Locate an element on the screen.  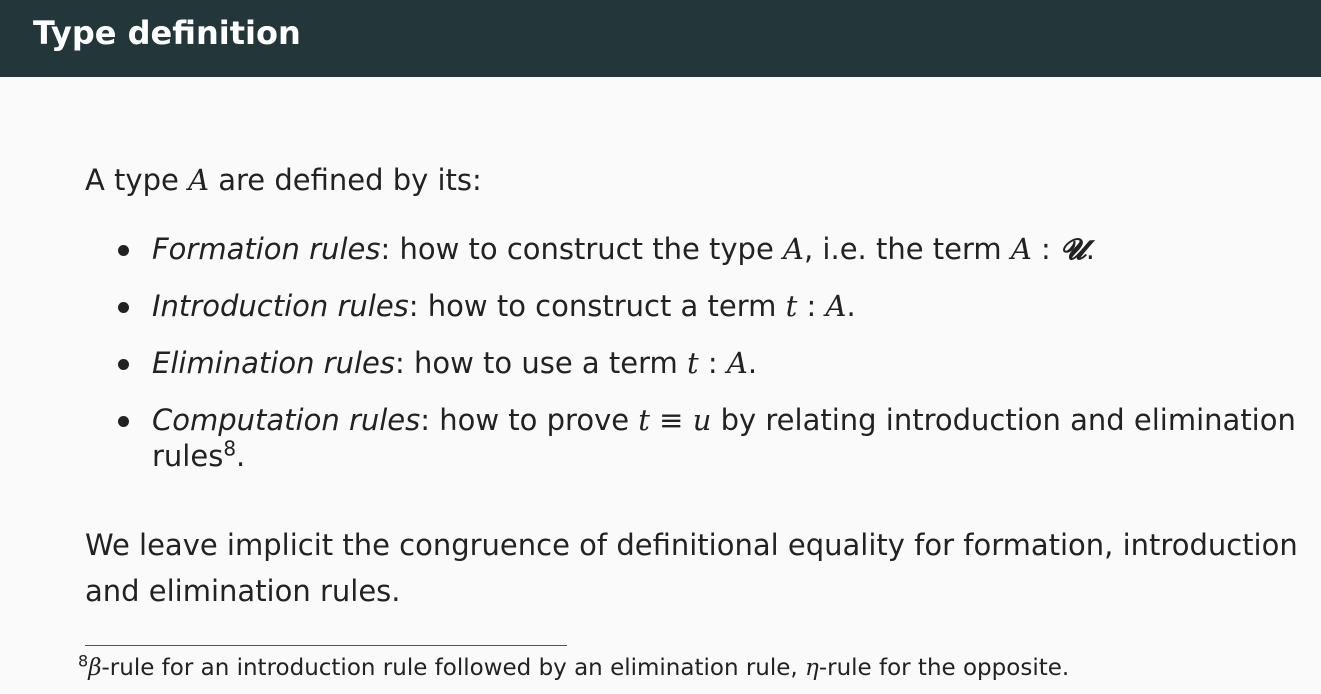
footnote-text-2: -rule for the opposite. is located at coordinates (944, 668).